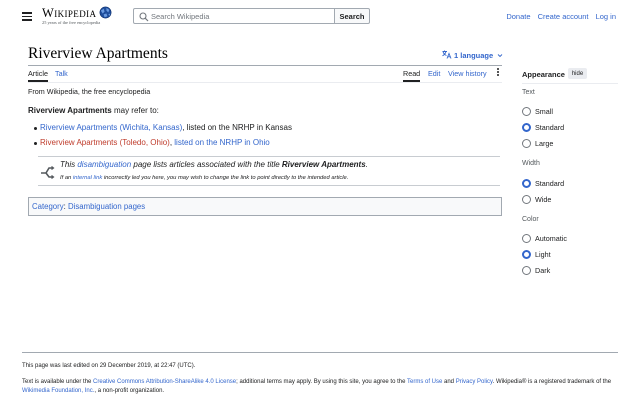 This screenshot has width=640, height=400. Describe the element at coordinates (71, 22) in the screenshot. I see `site-tagline: 25 years of the free encyclopedia` at that location.